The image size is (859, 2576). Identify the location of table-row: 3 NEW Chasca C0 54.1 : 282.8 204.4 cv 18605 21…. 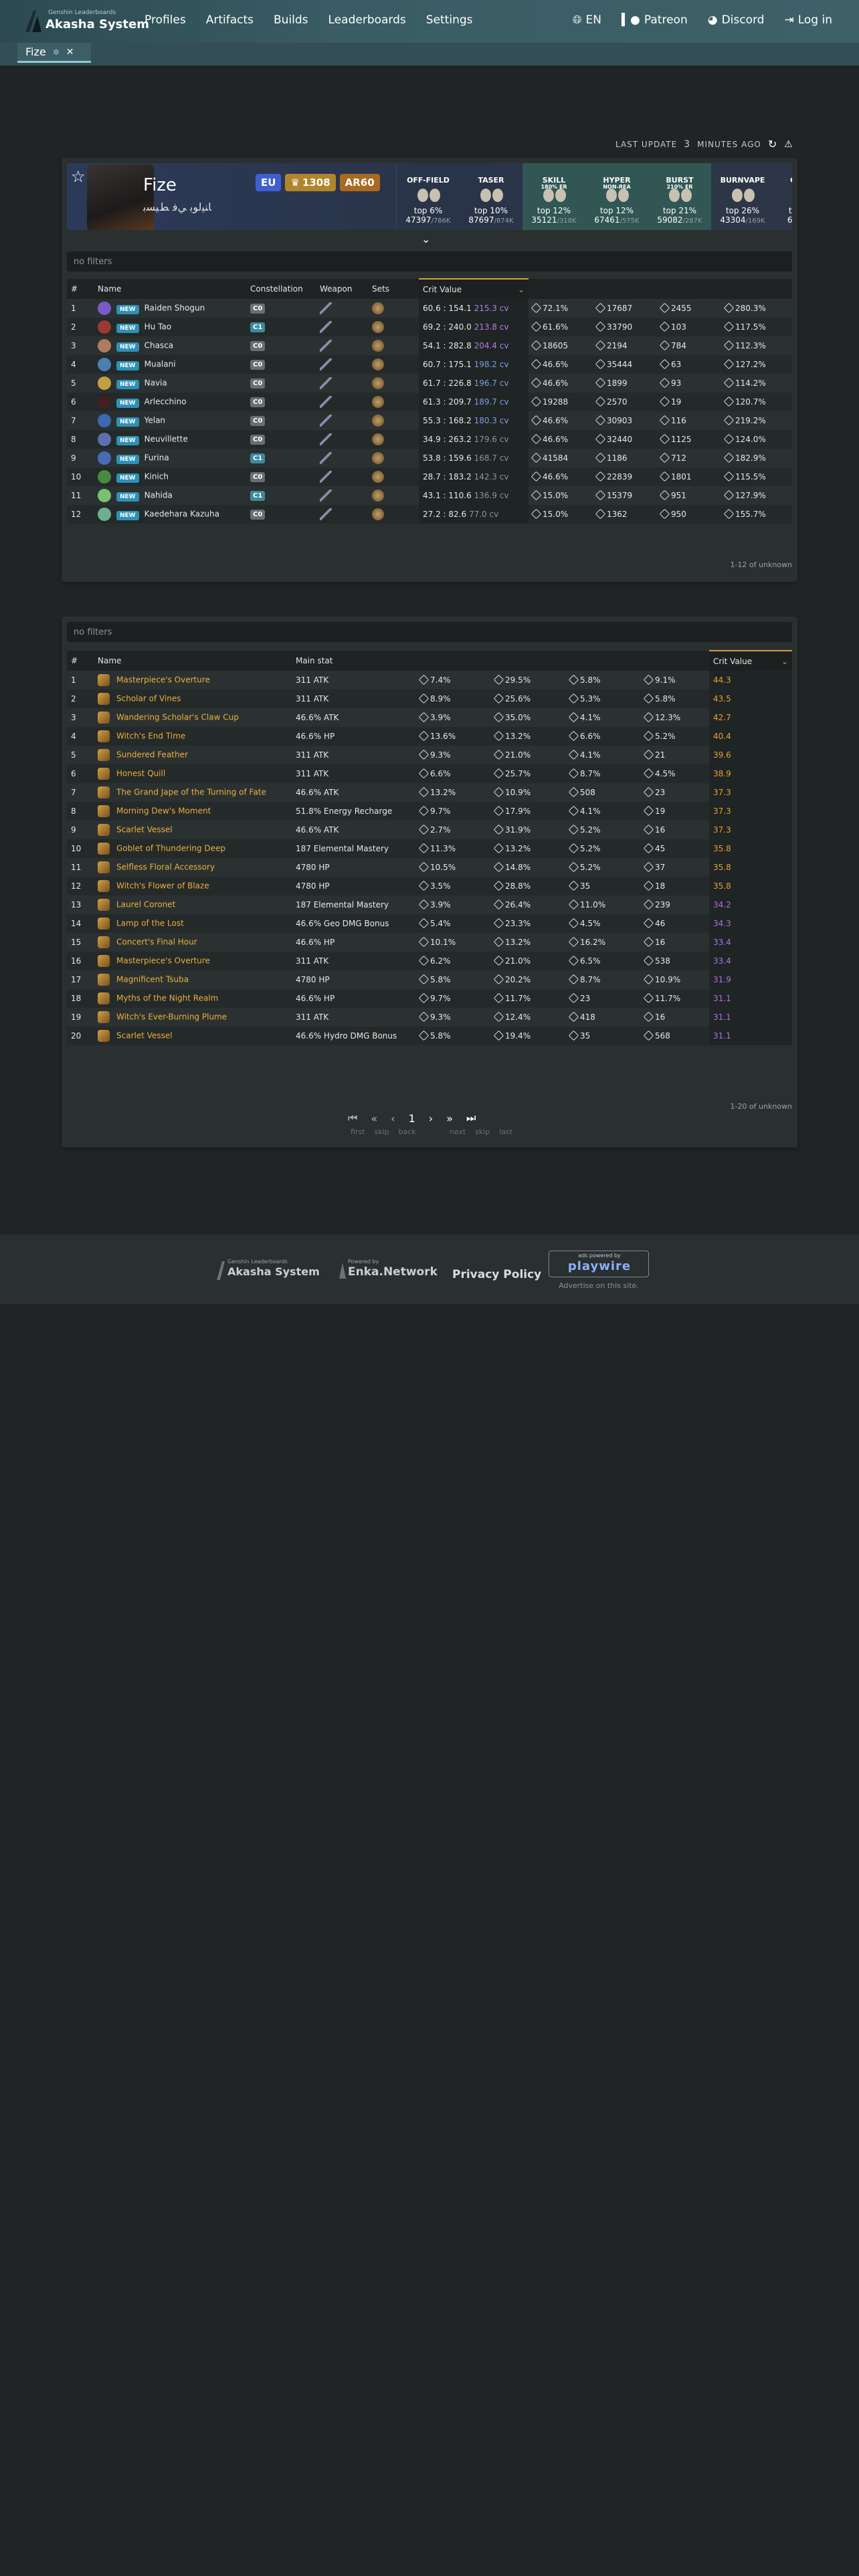
(429, 345).